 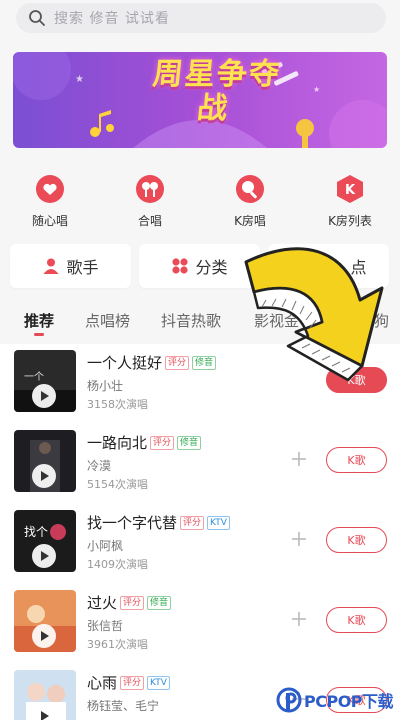 What do you see at coordinates (49, 221) in the screenshot?
I see `quick-item-label: 随心唱` at bounding box center [49, 221].